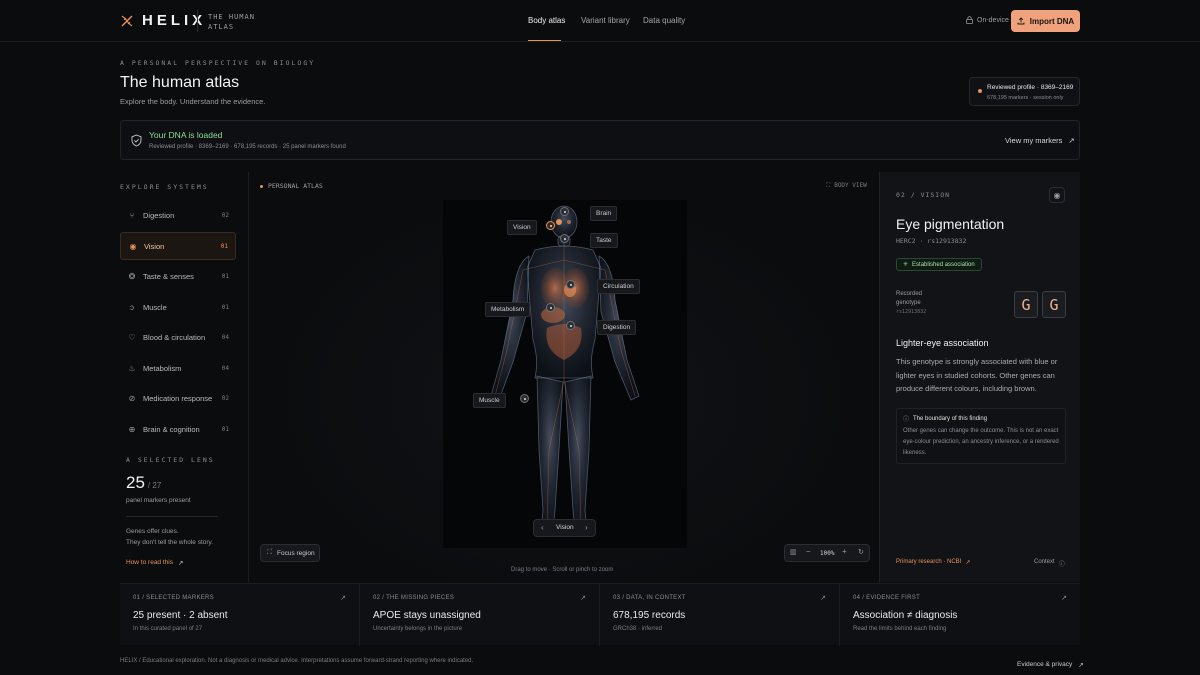 The image size is (1200, 675). What do you see at coordinates (550, 225) in the screenshot?
I see `vision-marker` at bounding box center [550, 225].